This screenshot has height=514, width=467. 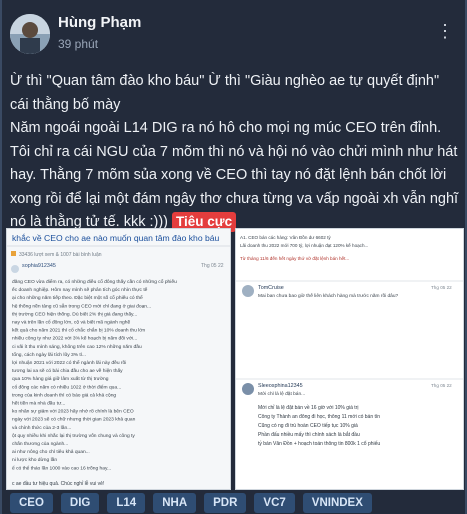 I want to click on comment-2-time: Thg 05 22, so click(x=441, y=385).